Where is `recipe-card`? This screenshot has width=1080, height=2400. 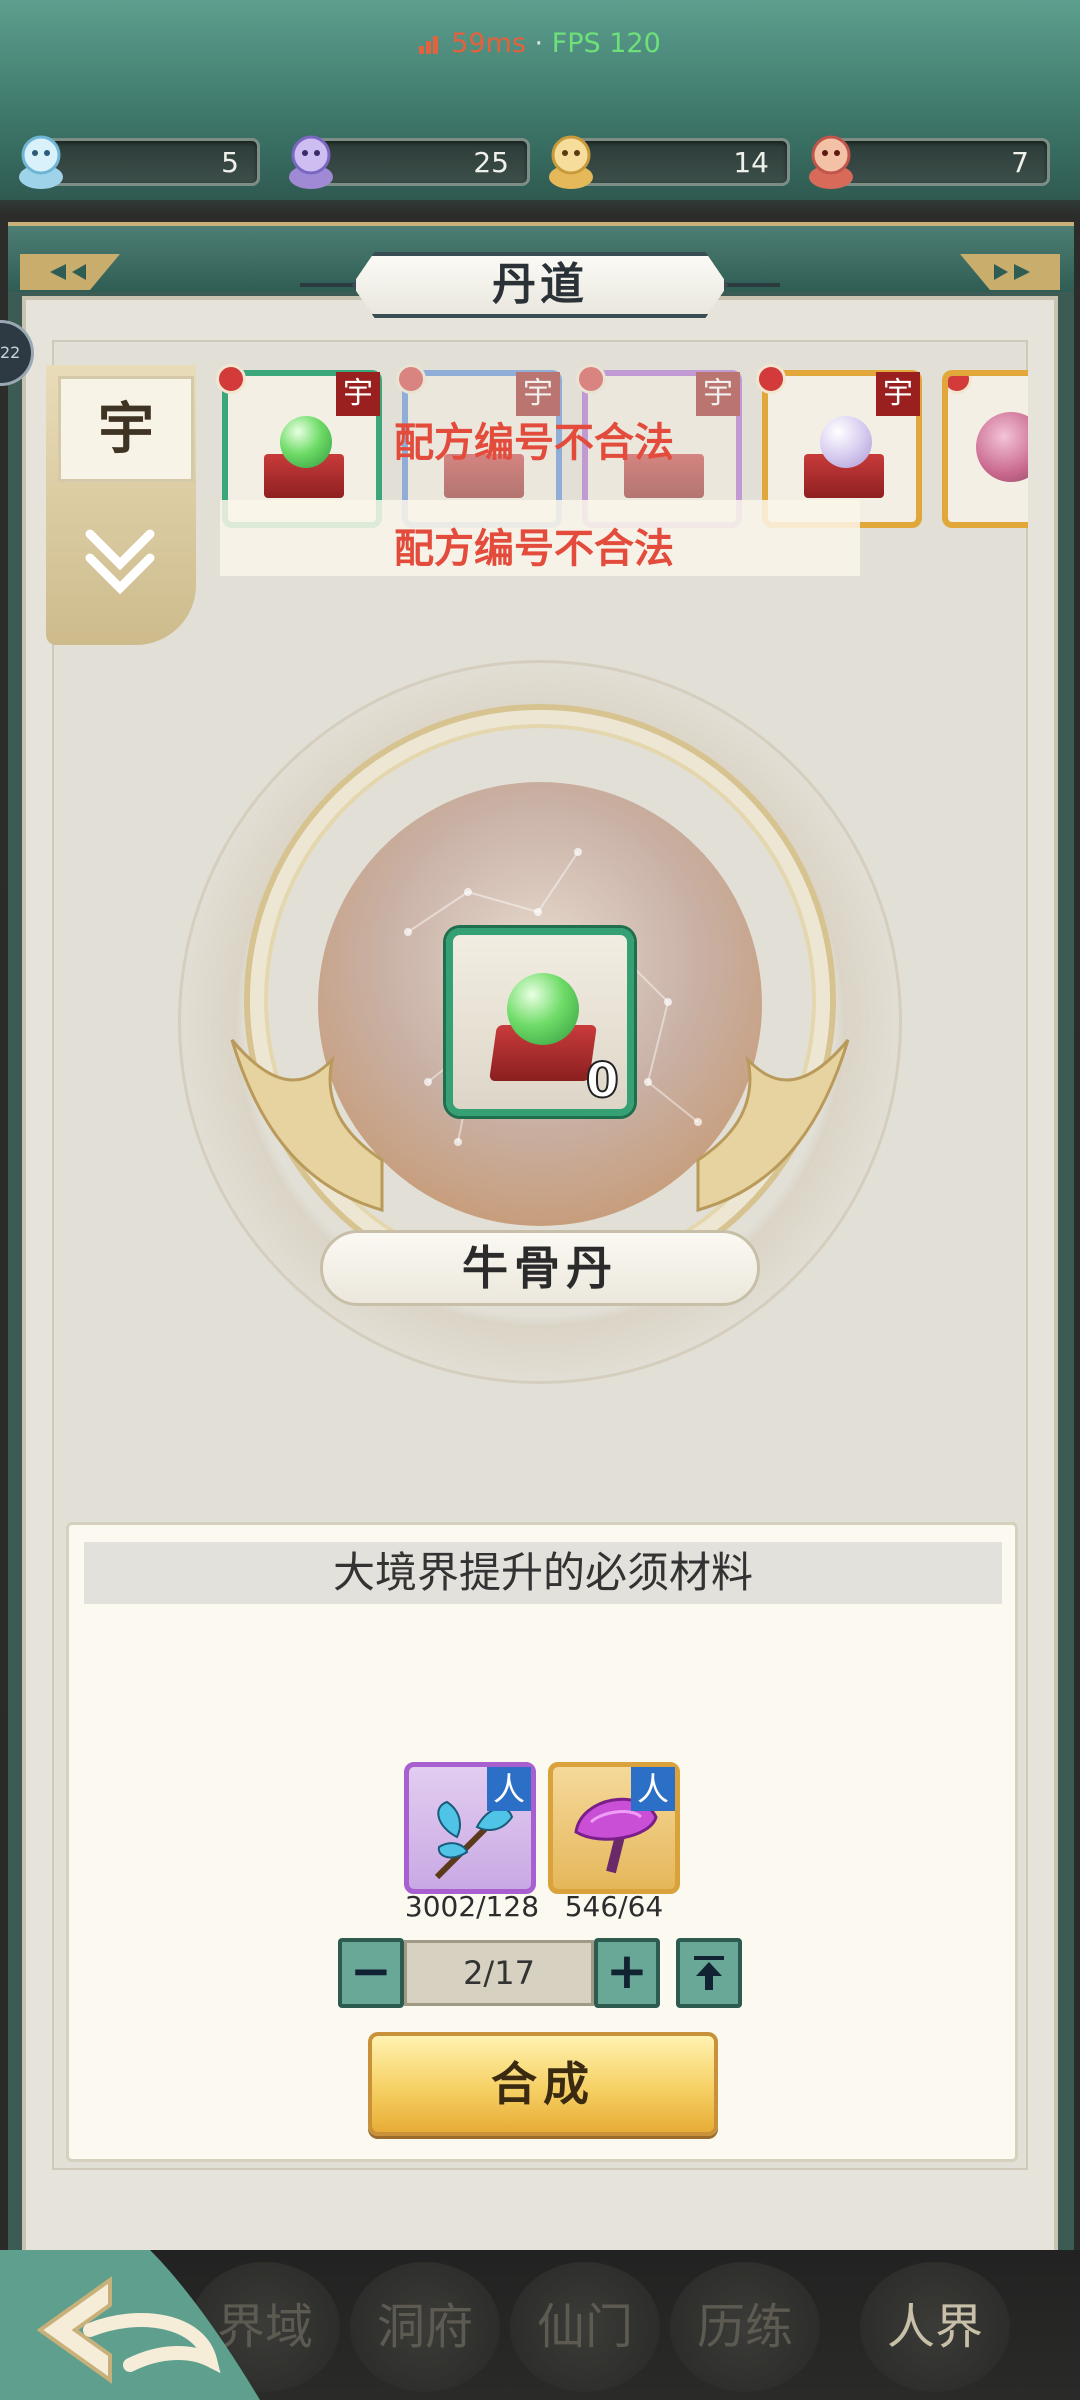
recipe-card is located at coordinates (985, 449).